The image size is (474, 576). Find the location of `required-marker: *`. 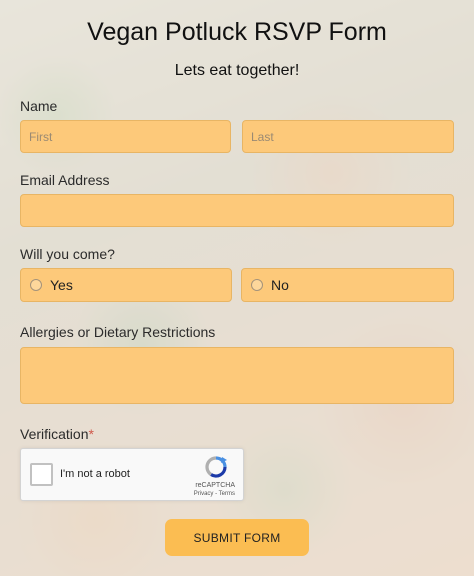

required-marker: * is located at coordinates (91, 434).